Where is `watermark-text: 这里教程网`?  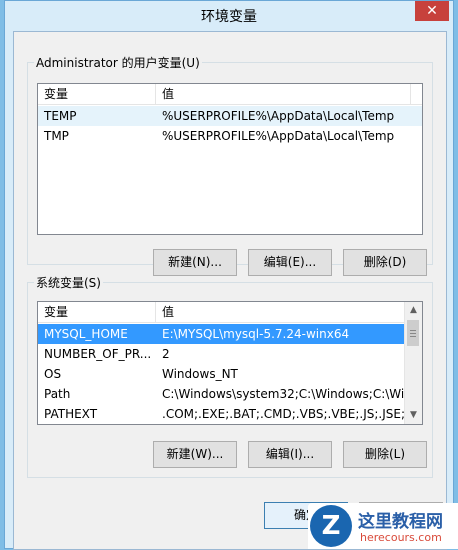
watermark-text: 这里教程网 is located at coordinates (400, 522).